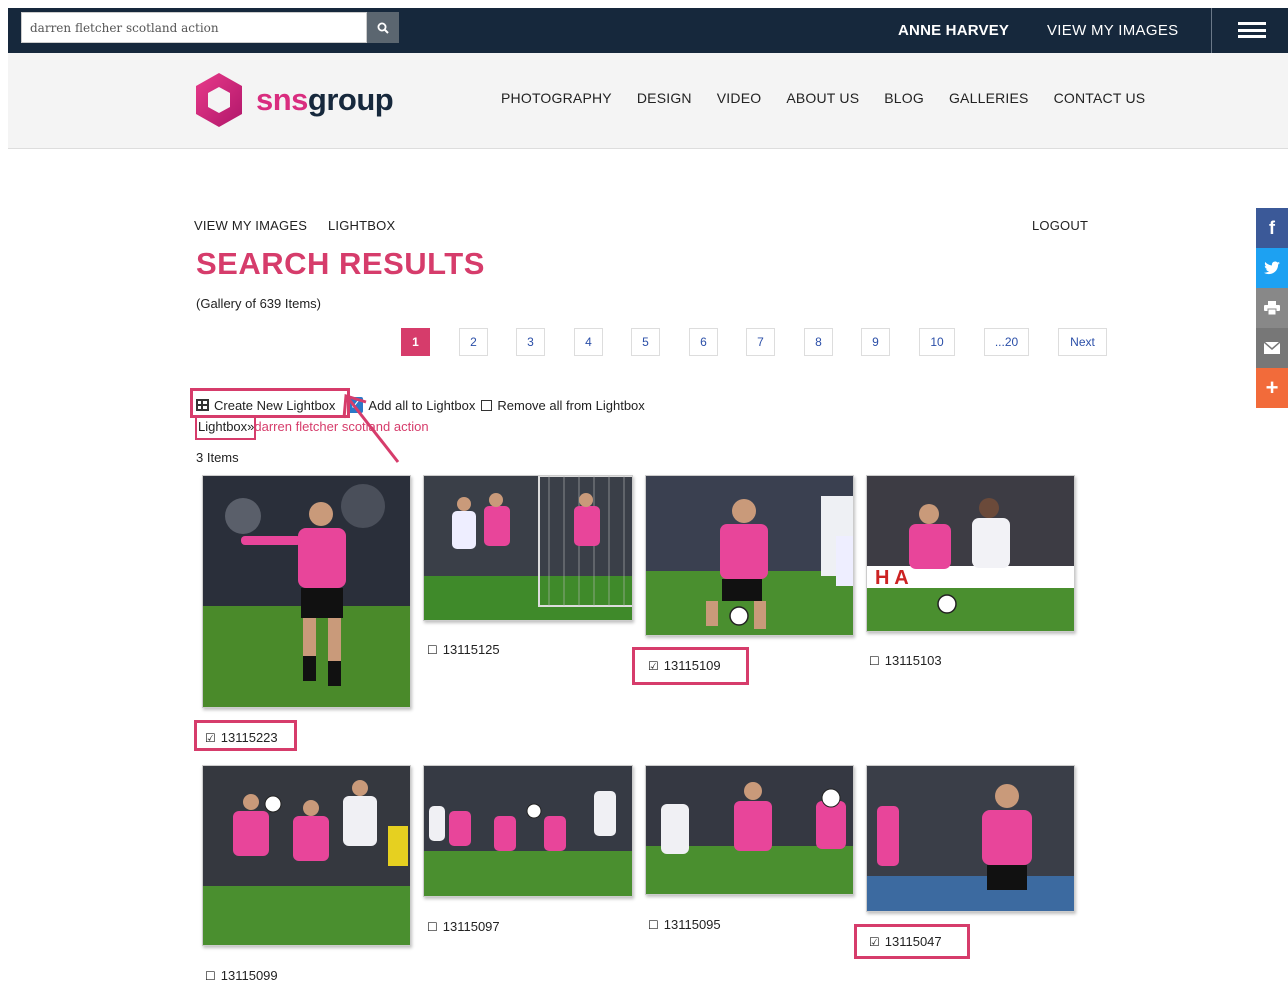 The width and height of the screenshot is (1288, 986). I want to click on twitter-icon, so click(1272, 268).